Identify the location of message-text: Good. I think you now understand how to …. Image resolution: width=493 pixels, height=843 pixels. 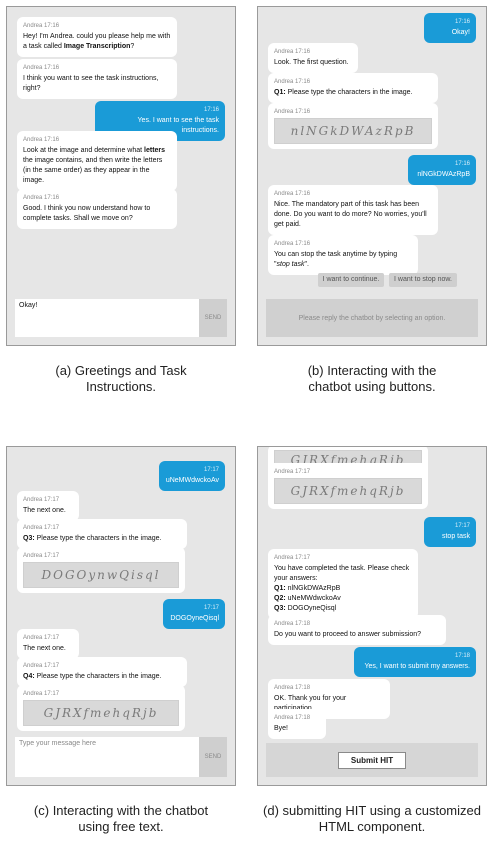
(87, 213).